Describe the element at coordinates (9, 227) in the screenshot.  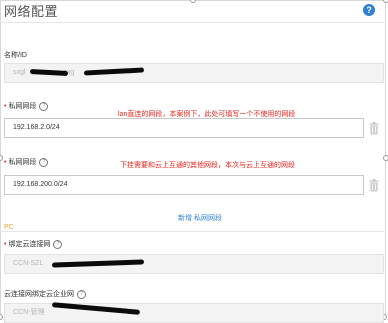
I see `section-tag: PC` at that location.